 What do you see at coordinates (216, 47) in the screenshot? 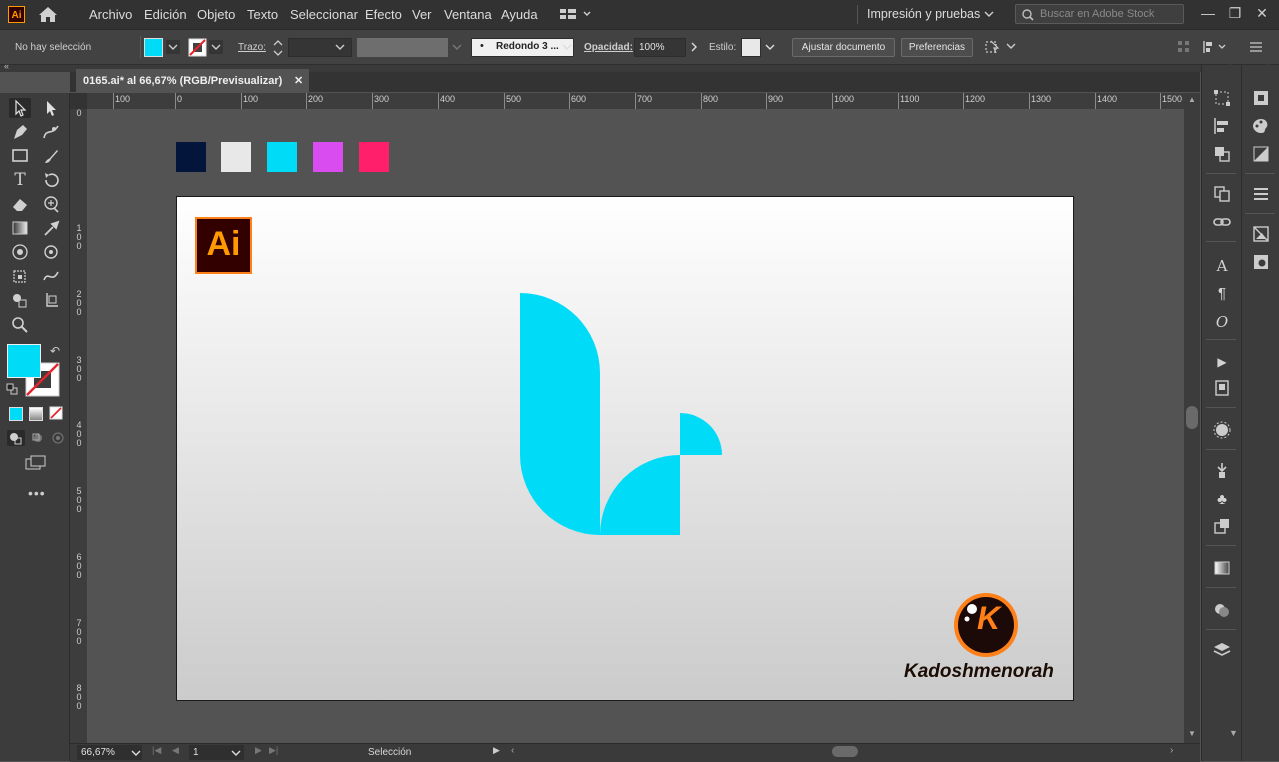
I see `stroke-dropdown-icon` at bounding box center [216, 47].